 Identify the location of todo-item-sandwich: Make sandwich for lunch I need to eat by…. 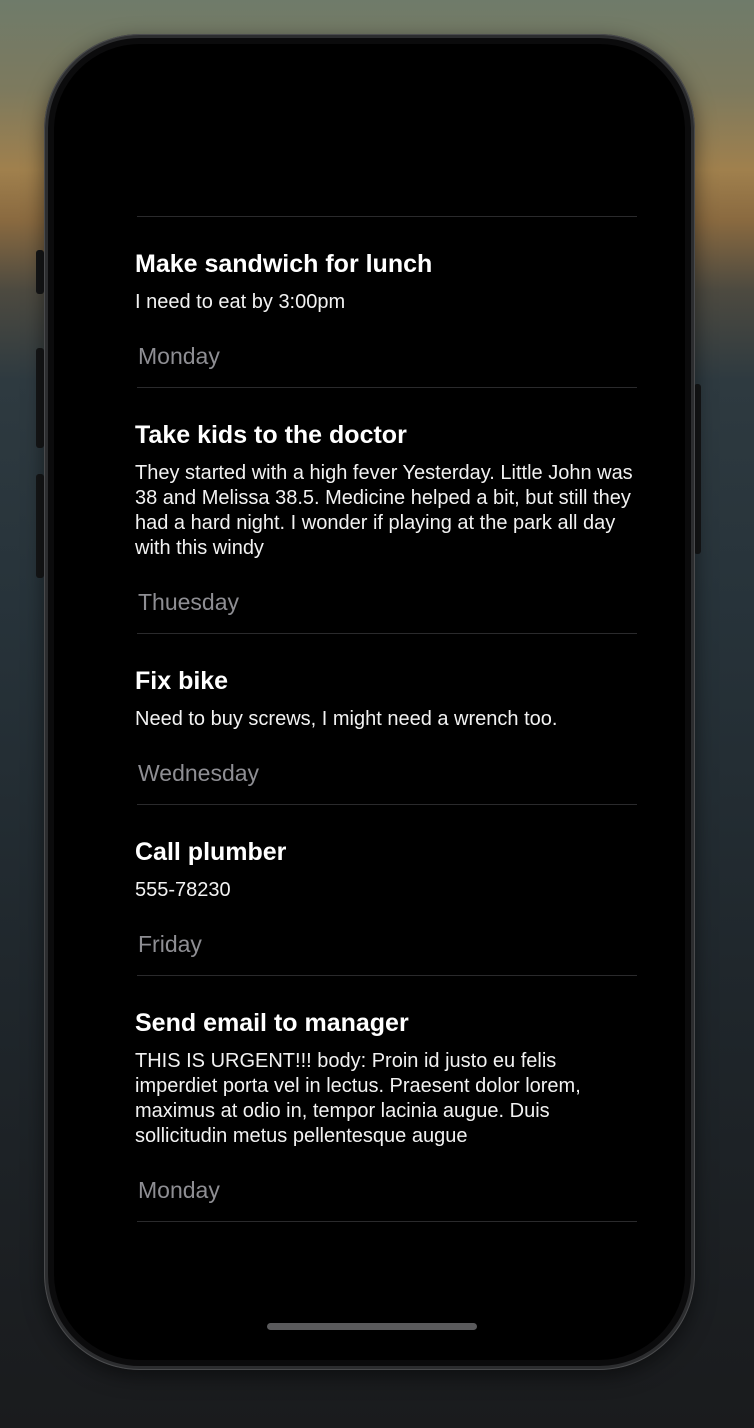
(369, 302).